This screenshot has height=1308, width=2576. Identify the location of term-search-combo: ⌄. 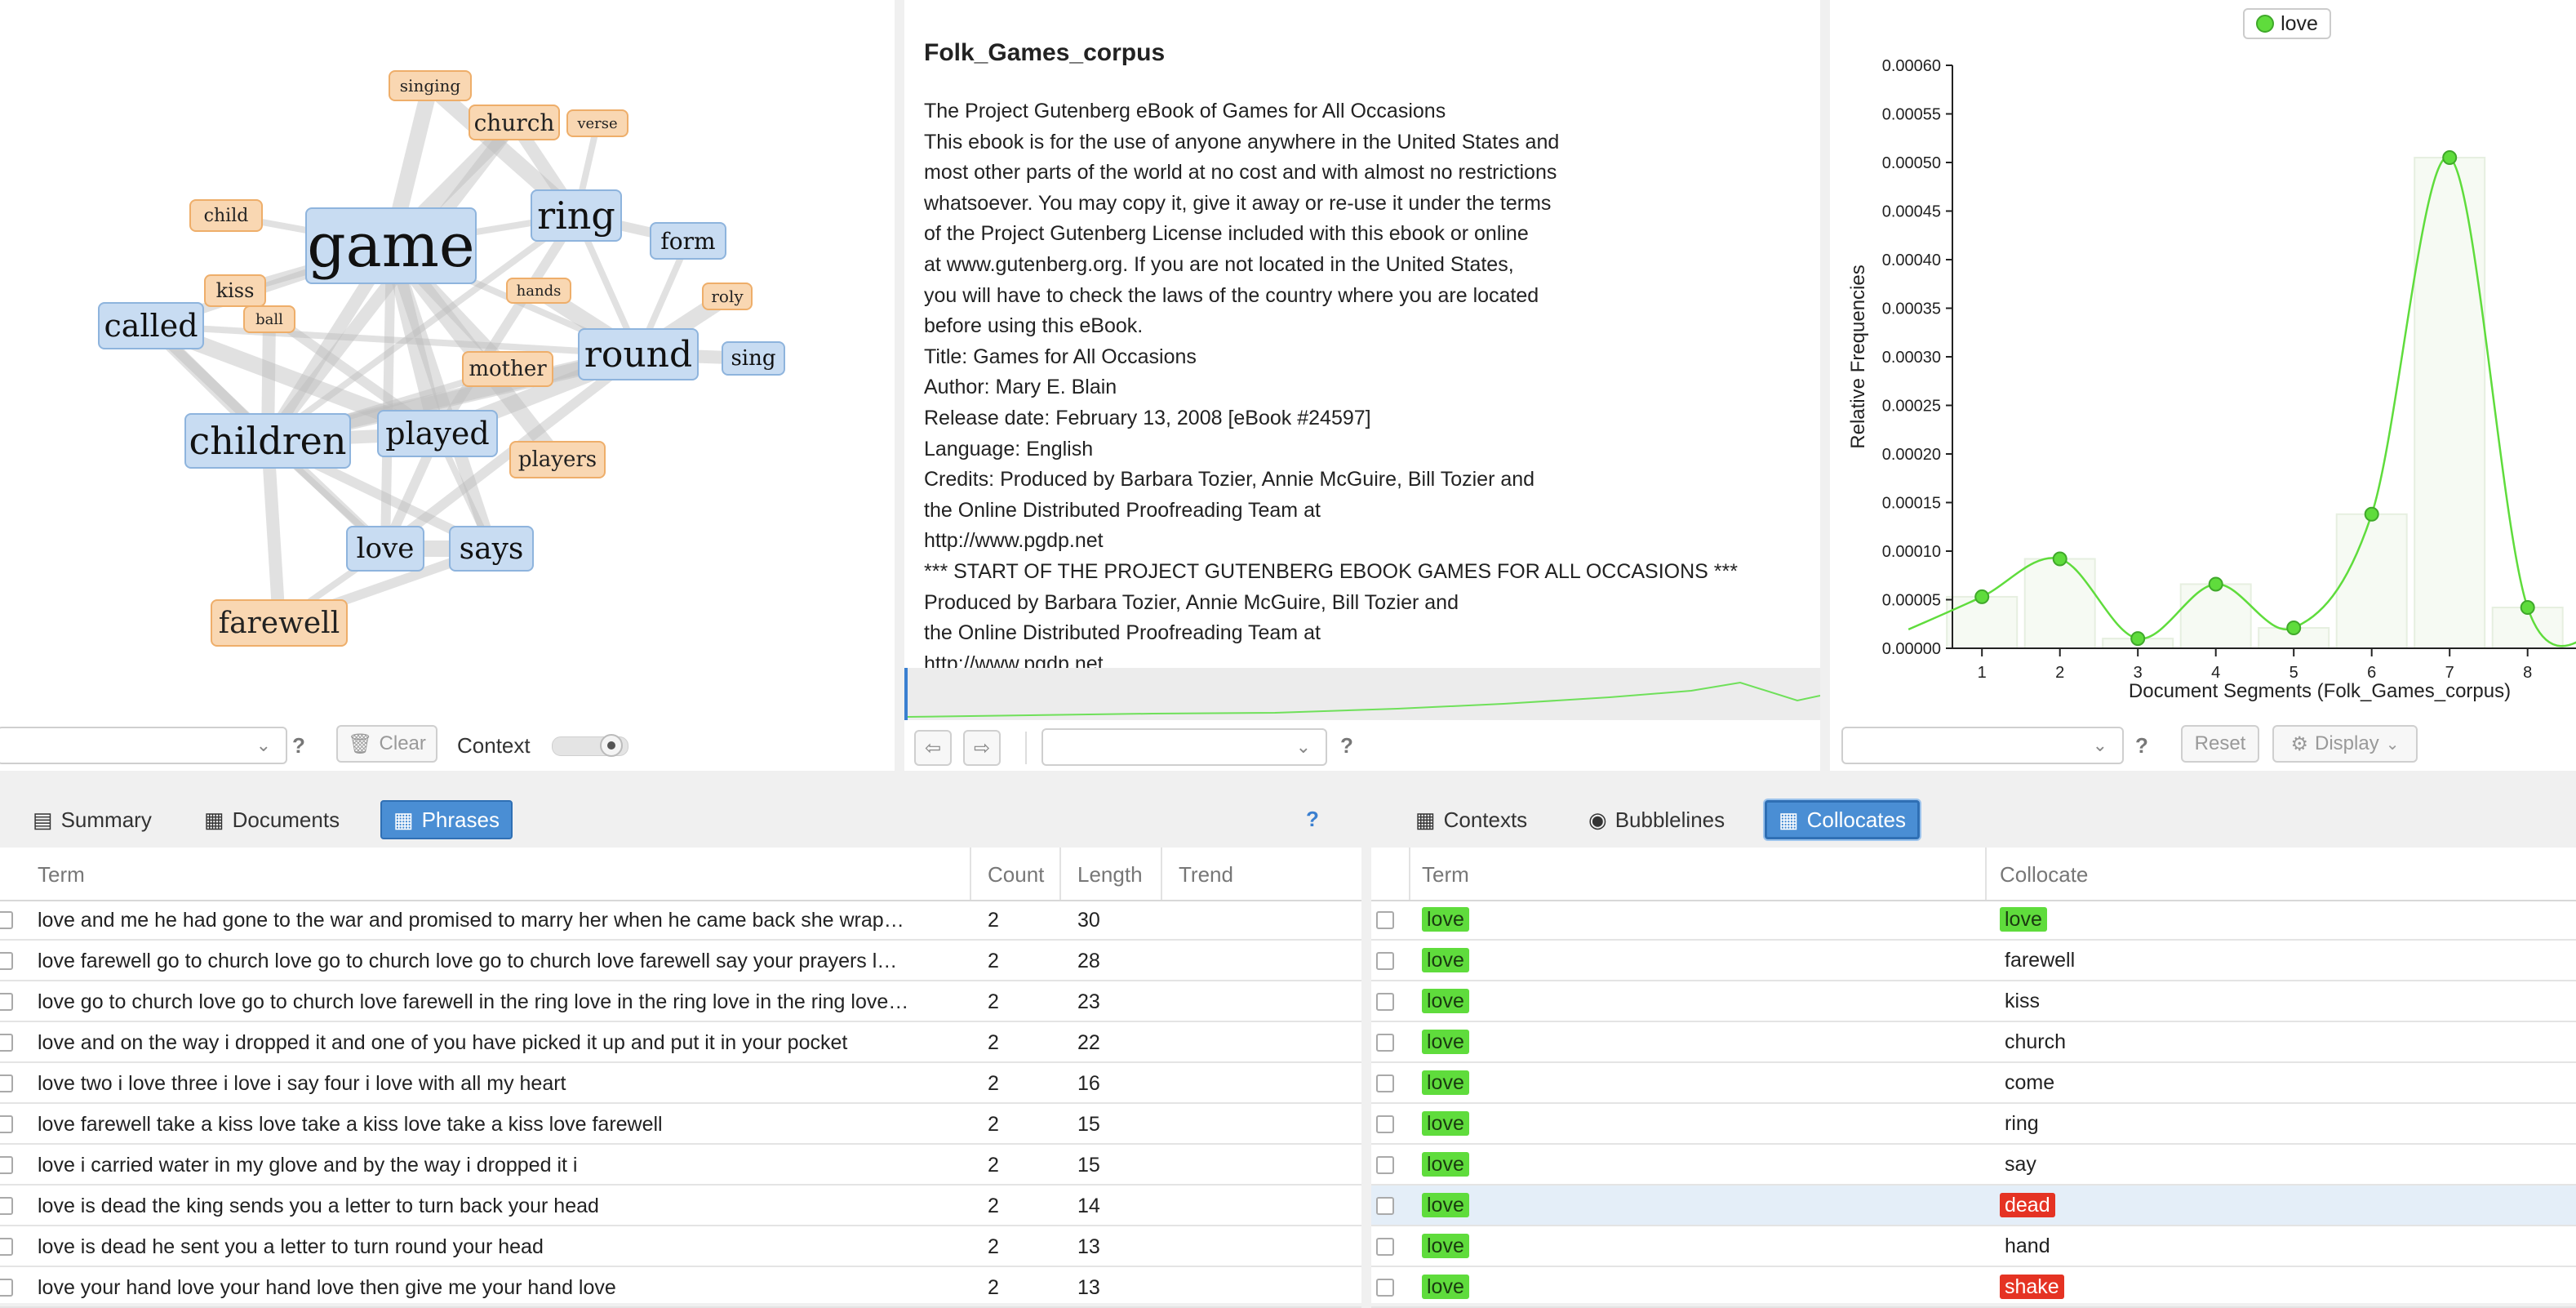
(143, 745).